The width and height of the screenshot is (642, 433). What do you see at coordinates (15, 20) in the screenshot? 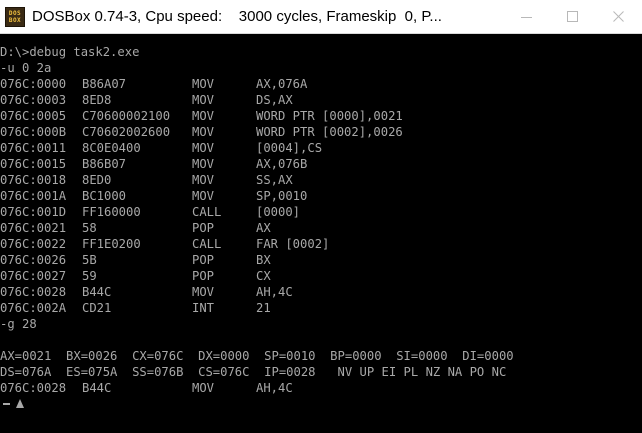
I see `icon-text-bottom: BOX` at bounding box center [15, 20].